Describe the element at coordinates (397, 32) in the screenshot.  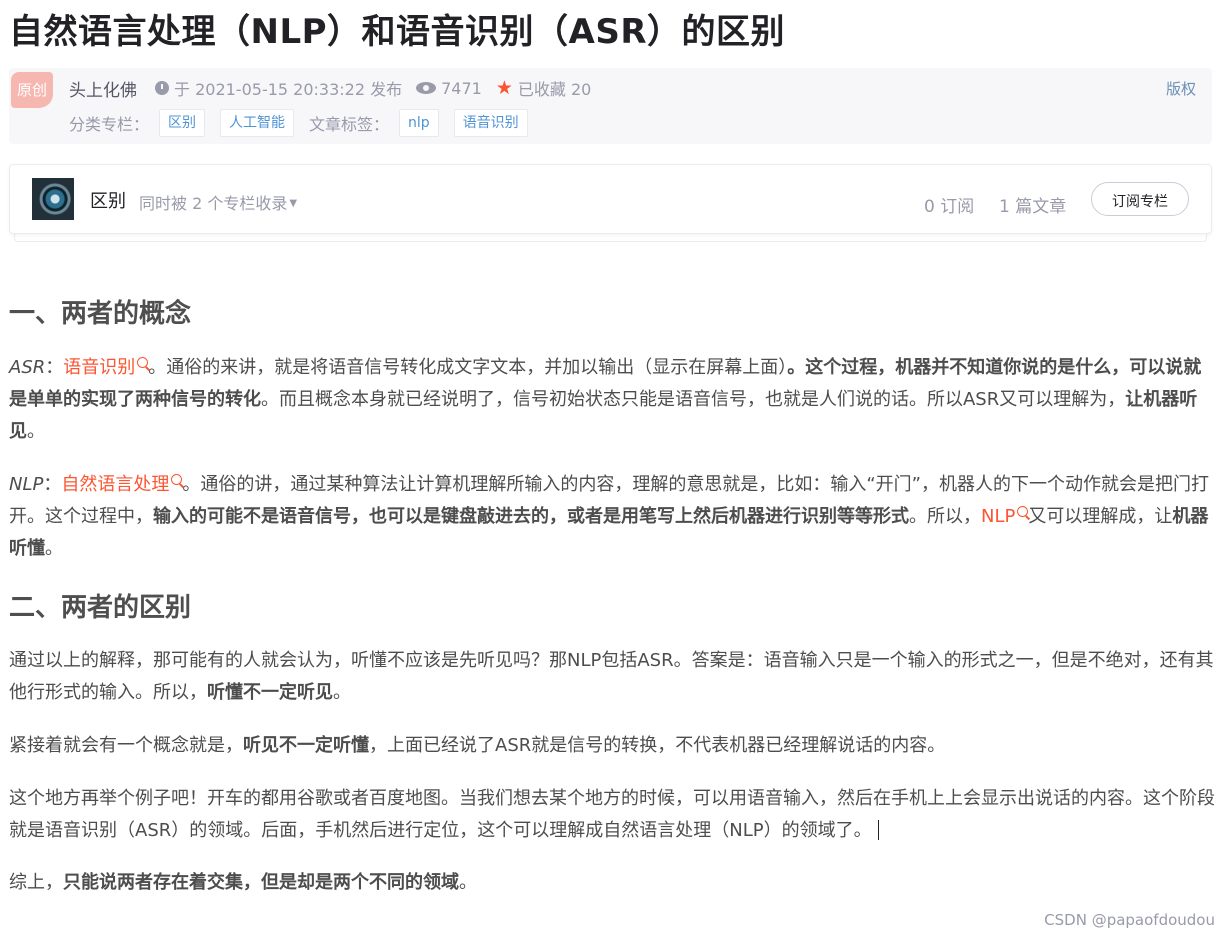
I see `article-title: 自然语言处理（NLP）和语音识别（ASR）的区别` at that location.